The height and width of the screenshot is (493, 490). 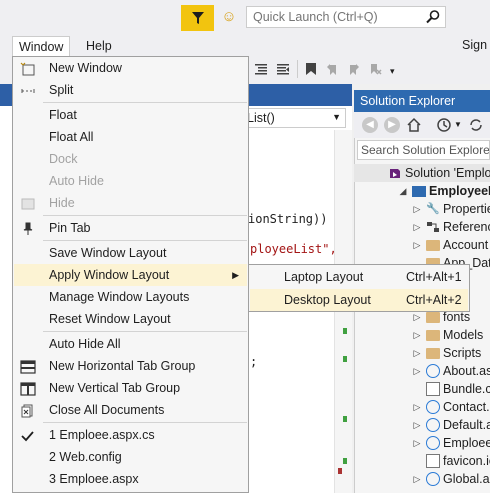 What do you see at coordinates (130, 115) in the screenshot?
I see `menu-item-float: Float` at bounding box center [130, 115].